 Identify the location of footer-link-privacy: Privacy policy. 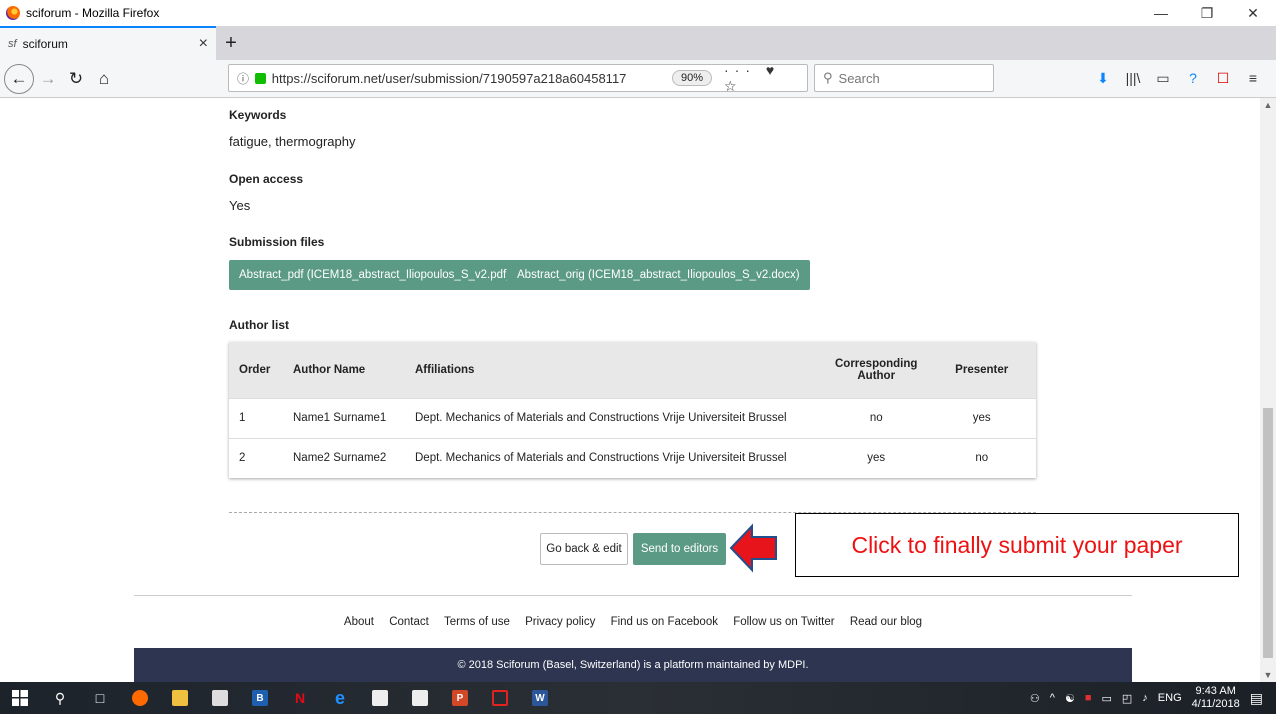
(560, 622).